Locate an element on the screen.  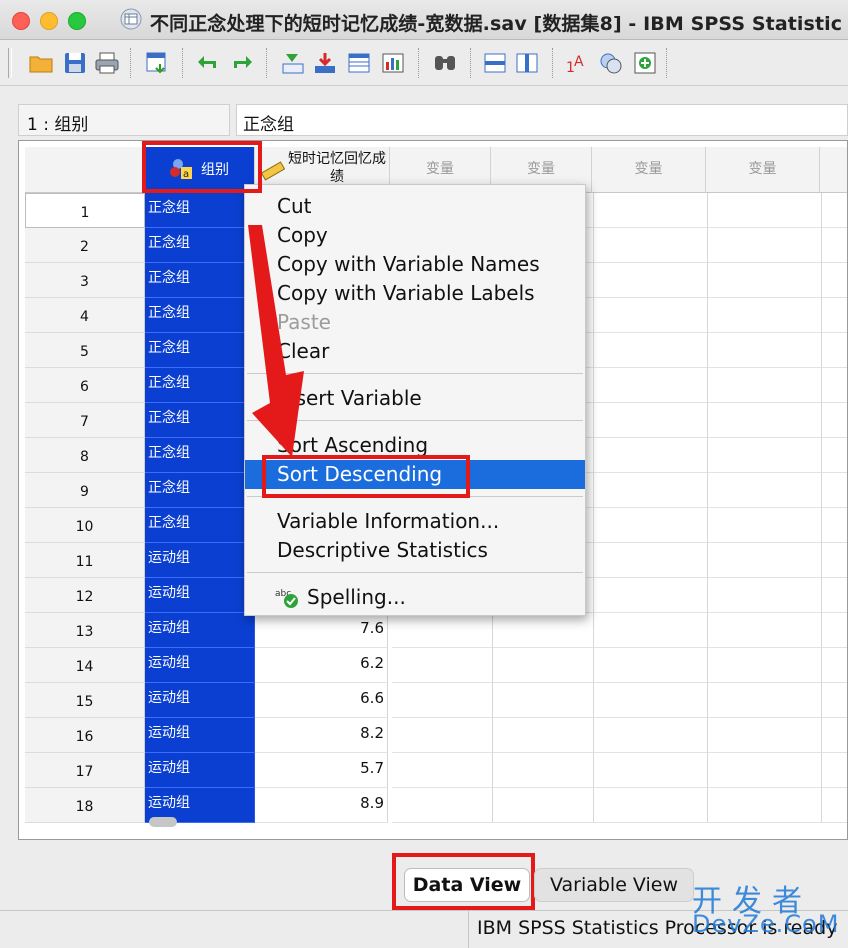
row-header: 12 is located at coordinates (85, 595).